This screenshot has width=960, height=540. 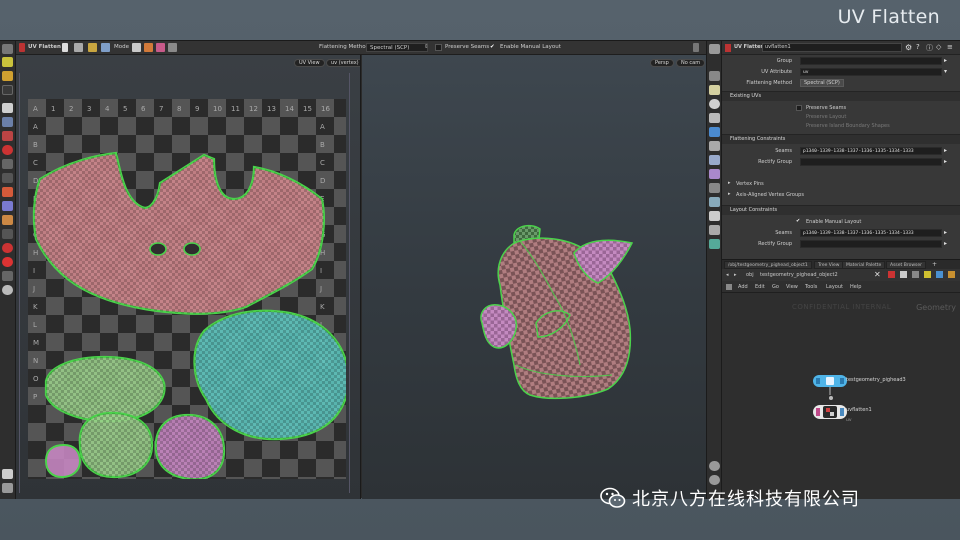 What do you see at coordinates (714, 188) in the screenshot?
I see `display-grid-icon` at bounding box center [714, 188].